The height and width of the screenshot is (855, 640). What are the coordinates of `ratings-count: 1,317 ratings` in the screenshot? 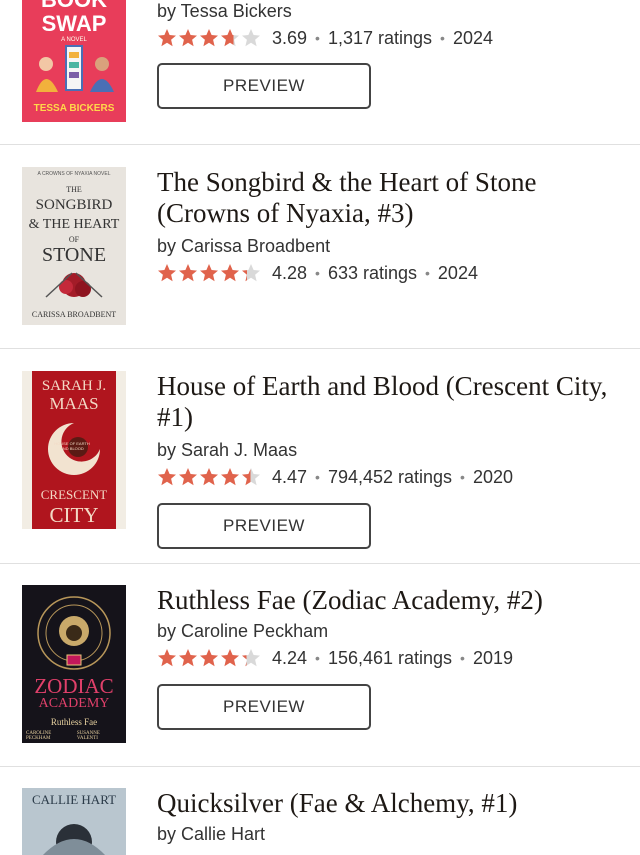 It's located at (380, 37).